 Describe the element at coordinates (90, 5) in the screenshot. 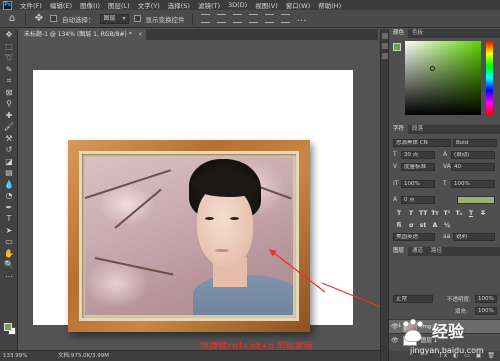

I see `menu-image: 图像(I)` at that location.